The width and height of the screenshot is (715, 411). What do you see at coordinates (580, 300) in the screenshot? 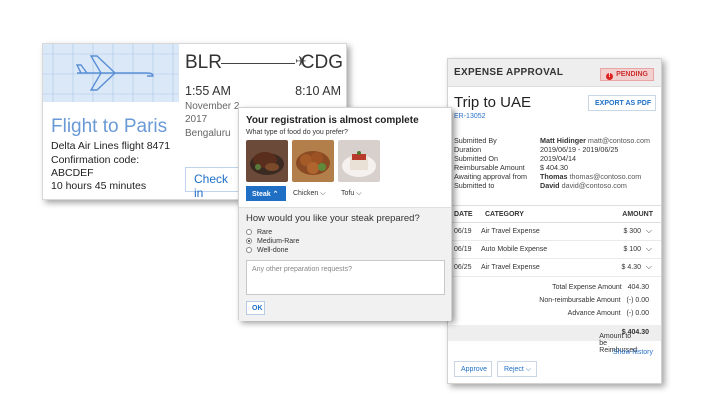
I see `nonreimb-label: Non-reimbursable Amount` at bounding box center [580, 300].